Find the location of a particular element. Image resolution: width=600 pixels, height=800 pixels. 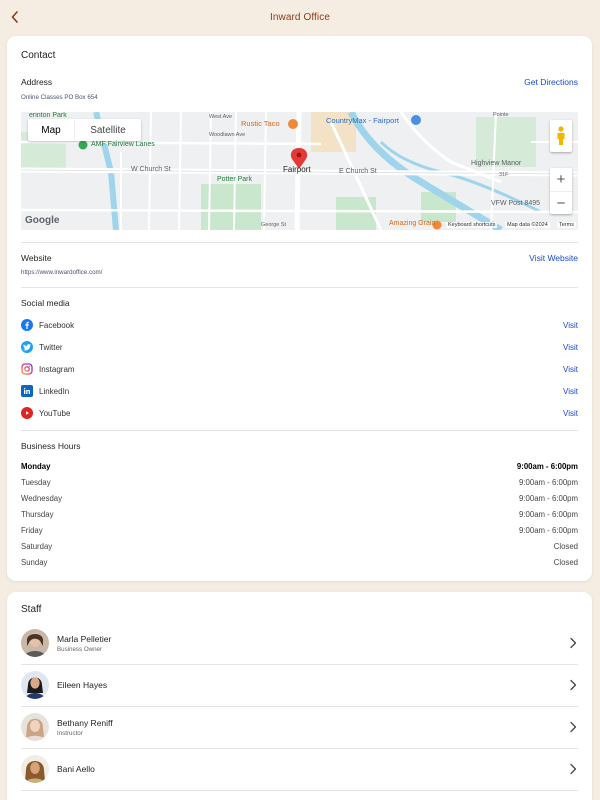

map-place-label: Amazing Grain is located at coordinates (412, 223).